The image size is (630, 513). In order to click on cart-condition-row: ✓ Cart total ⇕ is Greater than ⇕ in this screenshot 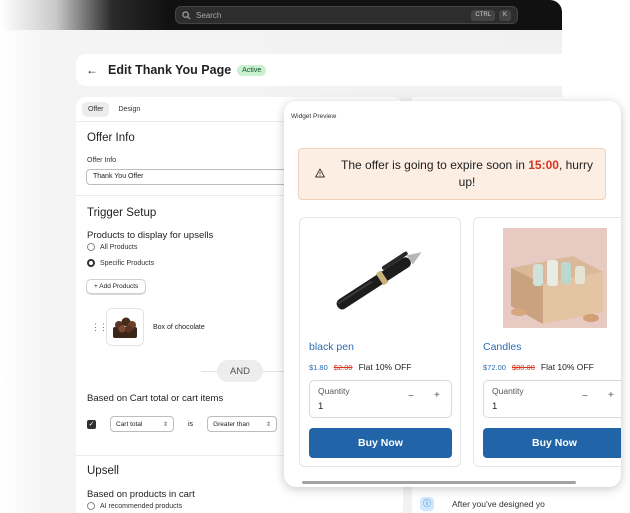, I will do `click(182, 424)`.